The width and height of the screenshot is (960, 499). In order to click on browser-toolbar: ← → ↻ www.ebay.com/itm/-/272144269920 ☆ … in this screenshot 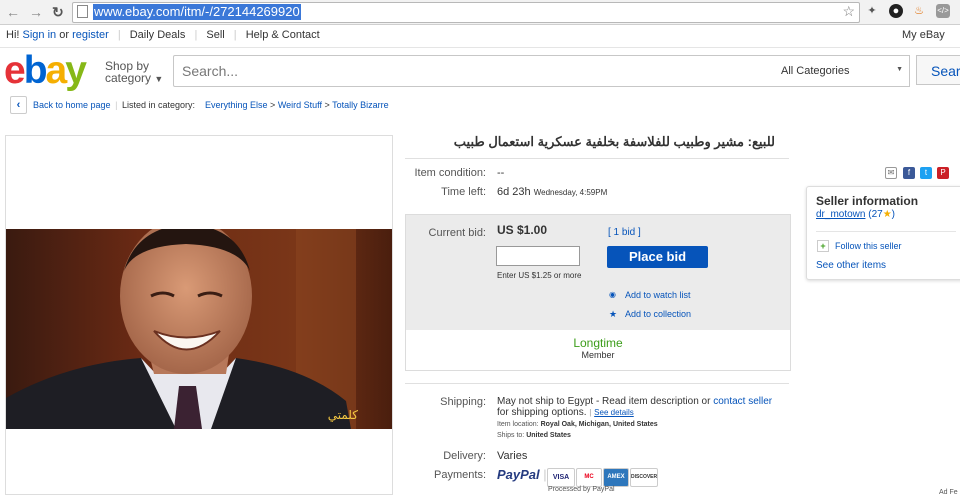, I will do `click(480, 12)`.